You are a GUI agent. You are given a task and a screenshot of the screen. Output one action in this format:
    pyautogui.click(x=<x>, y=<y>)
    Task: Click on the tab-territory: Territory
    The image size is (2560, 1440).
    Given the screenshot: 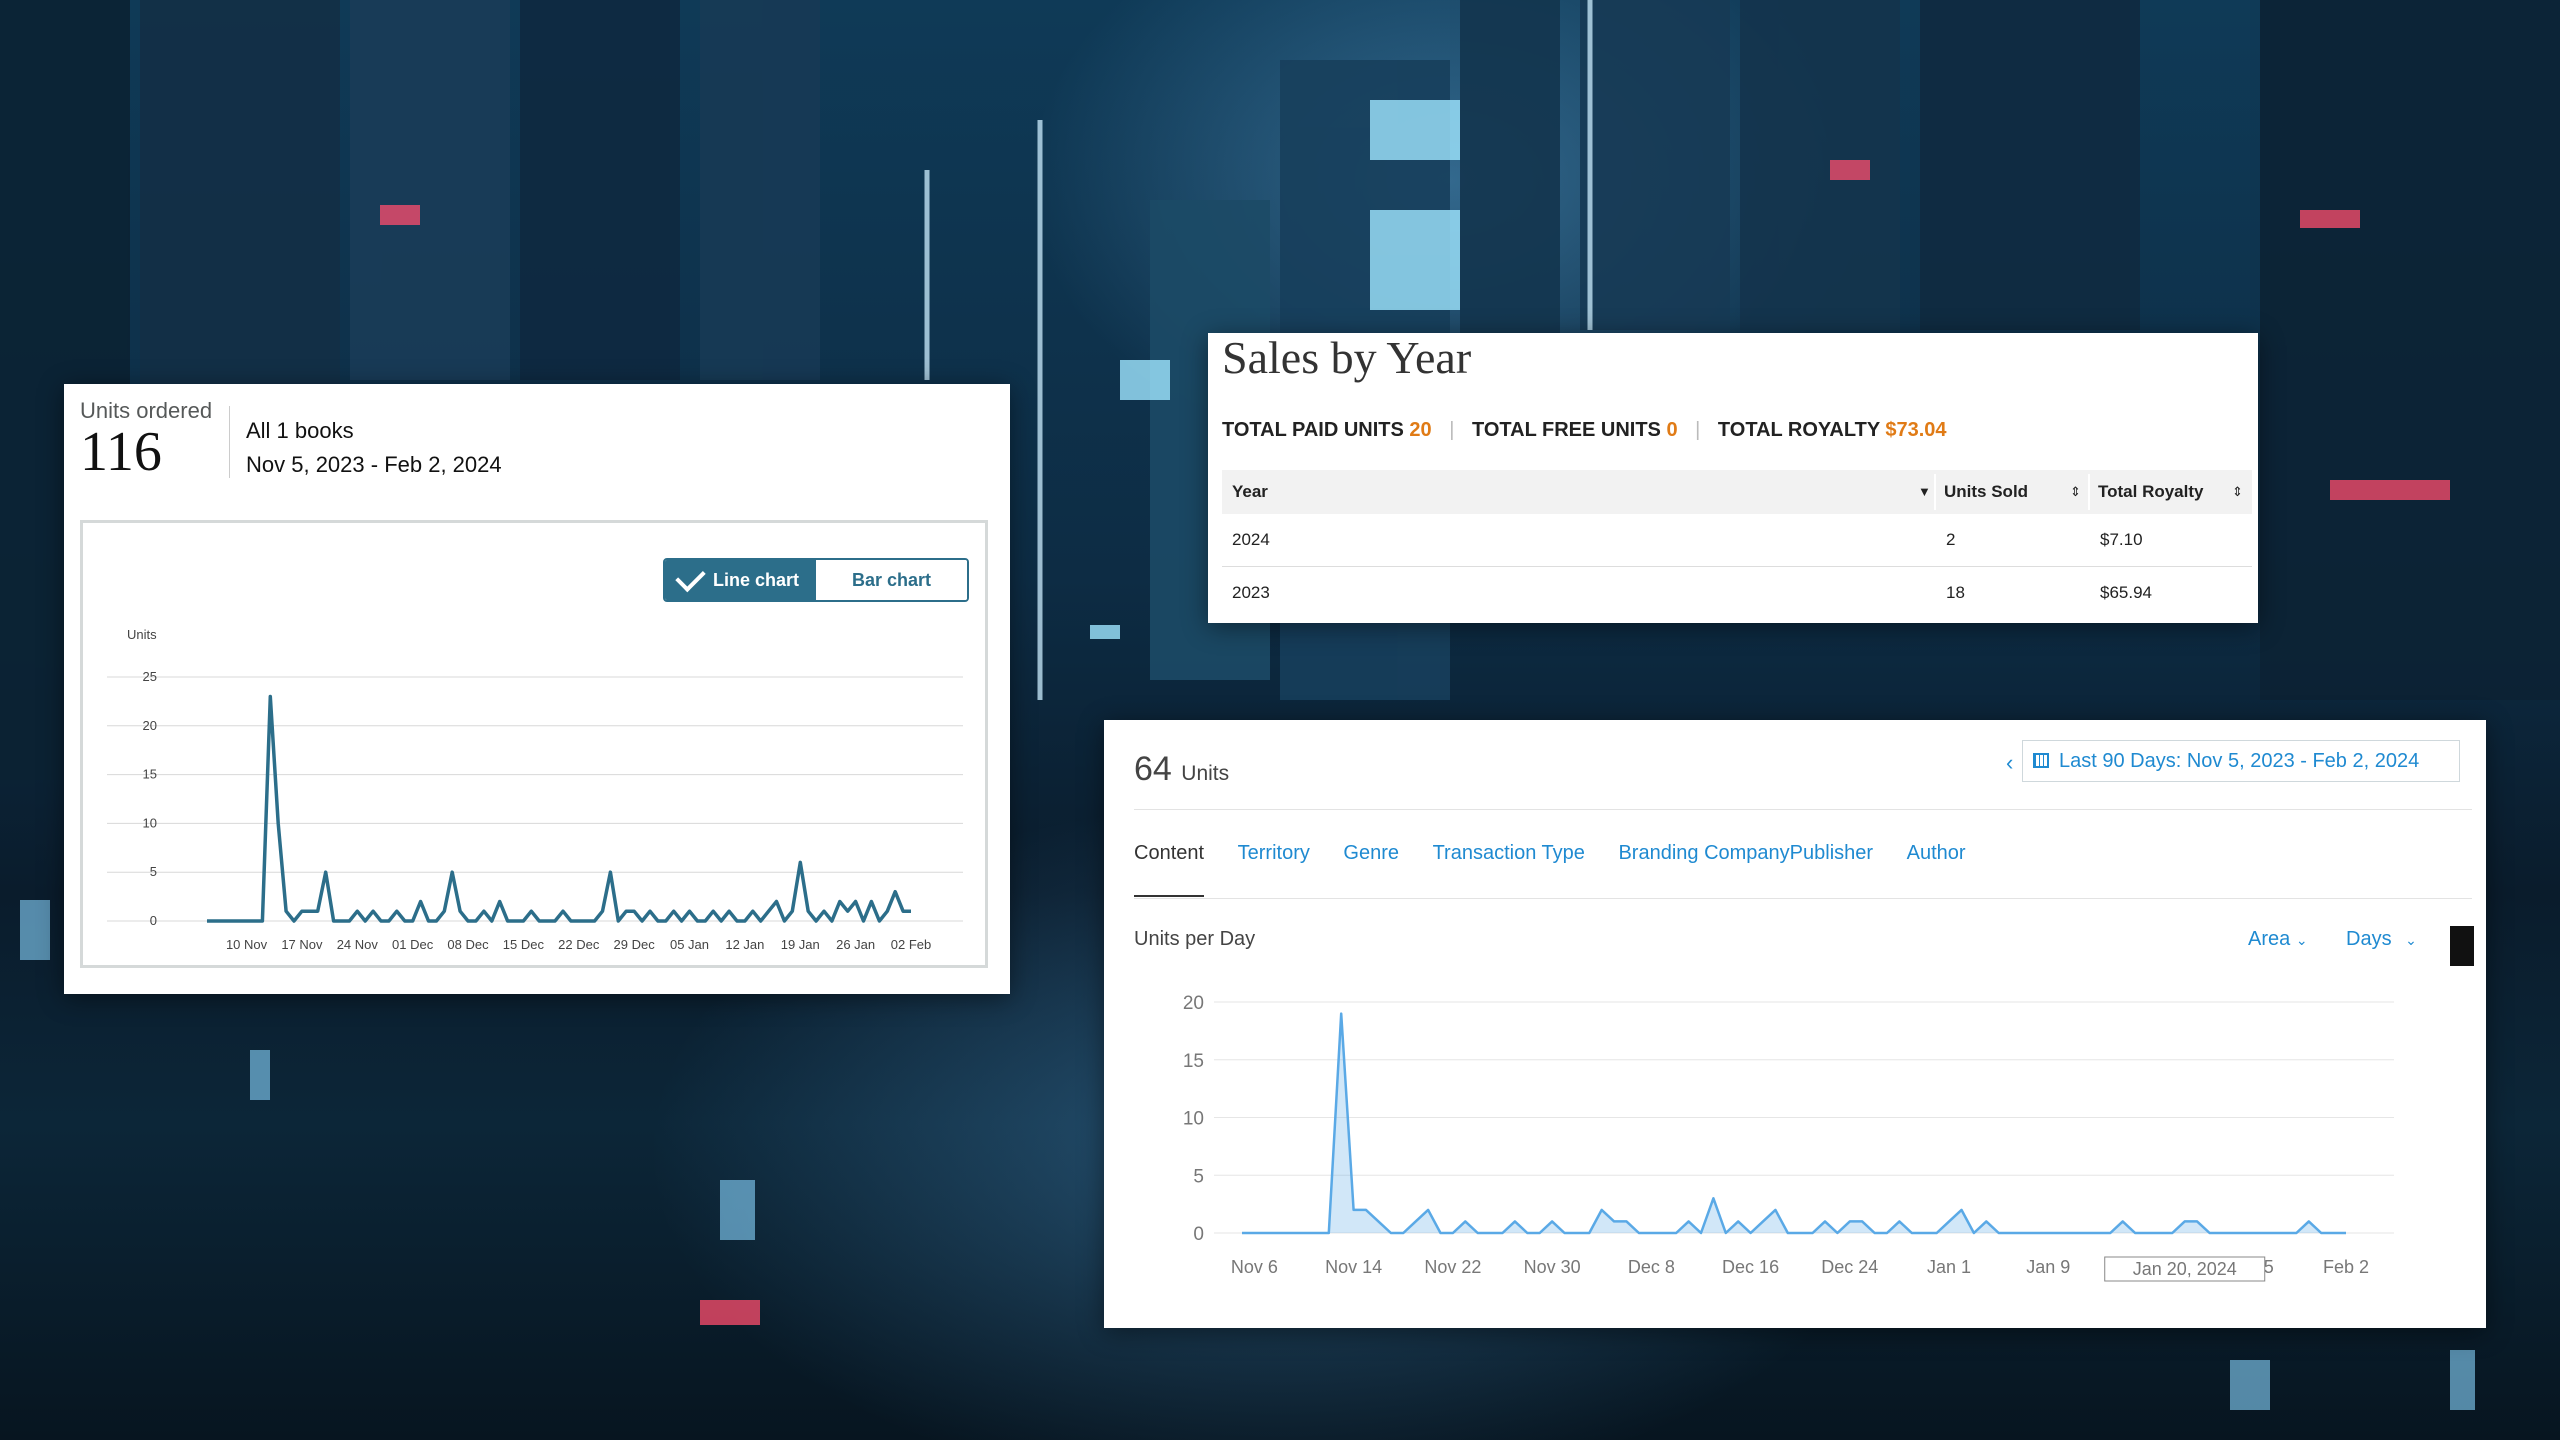 What is the action you would take?
    pyautogui.click(x=1274, y=868)
    